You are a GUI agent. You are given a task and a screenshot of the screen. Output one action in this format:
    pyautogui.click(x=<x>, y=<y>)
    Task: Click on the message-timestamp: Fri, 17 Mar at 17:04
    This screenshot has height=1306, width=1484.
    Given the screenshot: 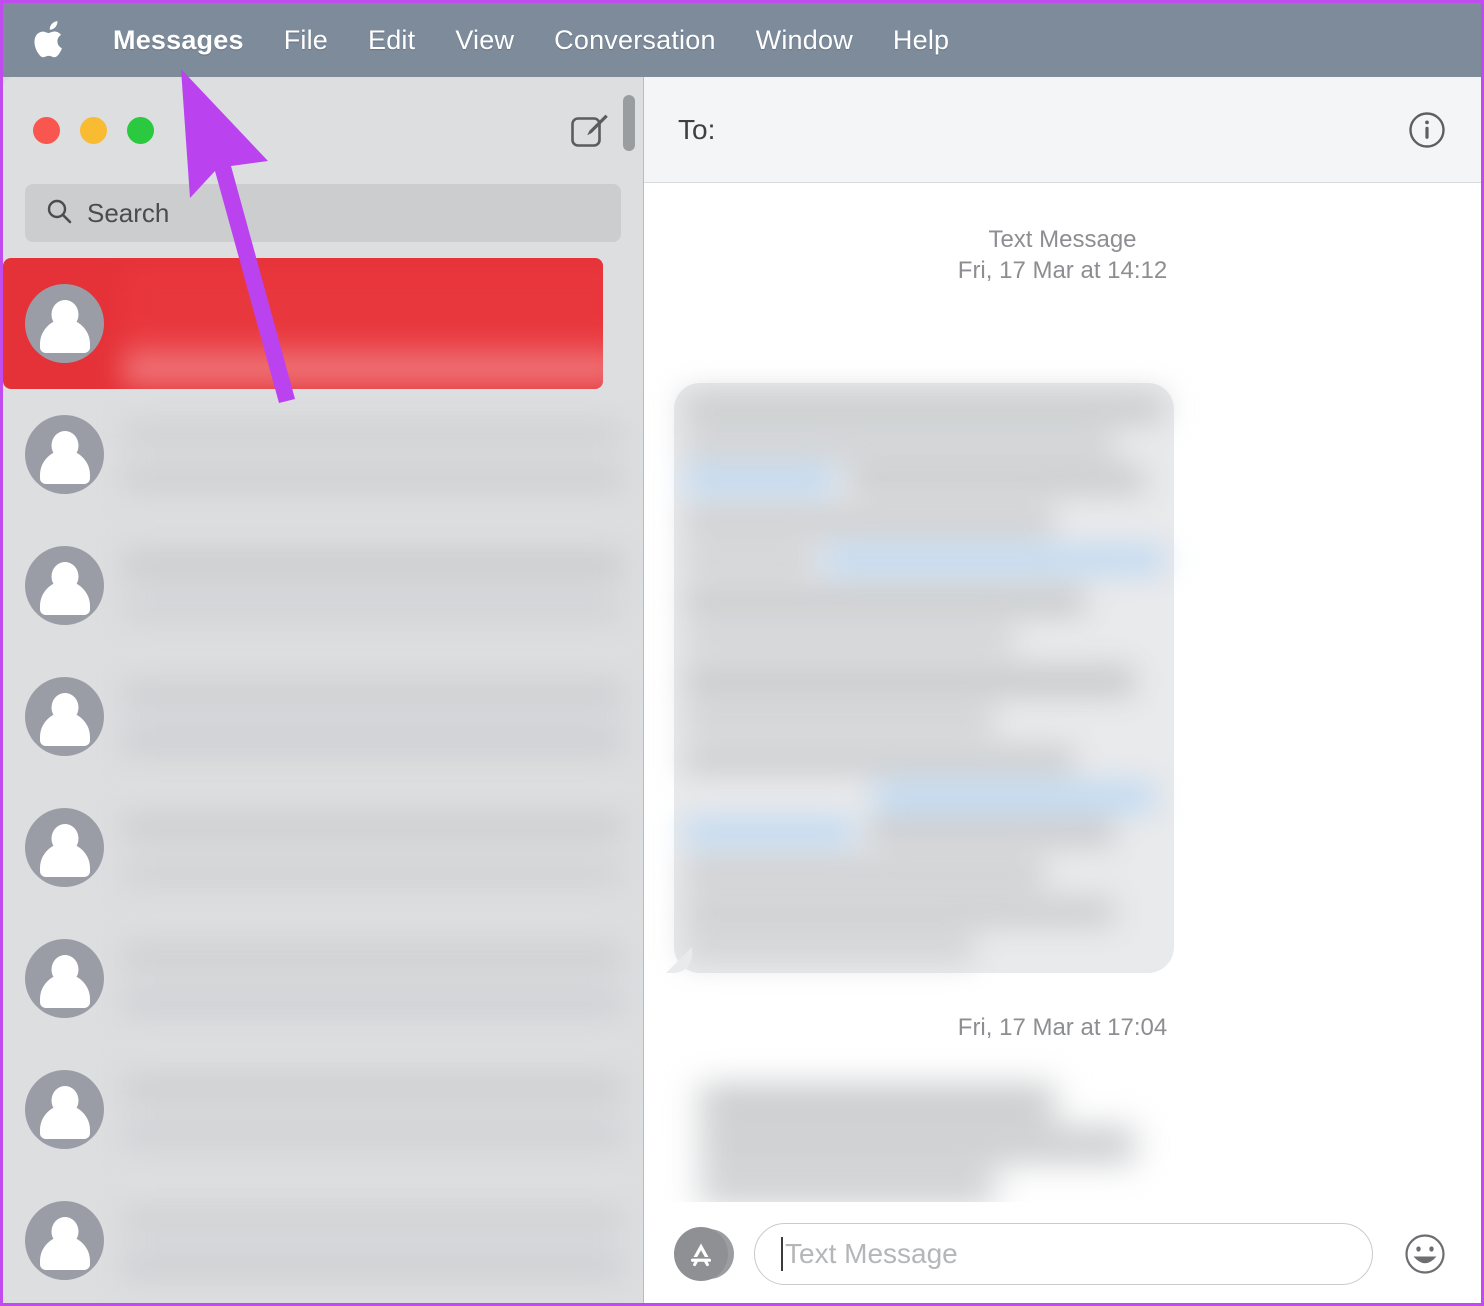 What is the action you would take?
    pyautogui.click(x=1062, y=1027)
    